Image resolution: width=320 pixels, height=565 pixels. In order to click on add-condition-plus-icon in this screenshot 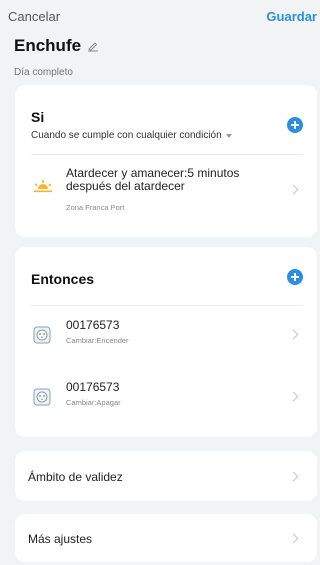, I will do `click(295, 125)`.